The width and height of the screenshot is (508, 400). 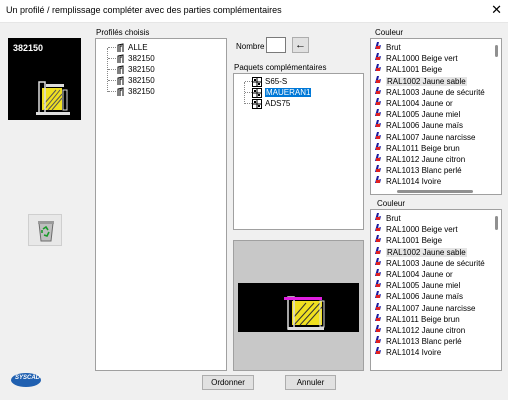 What do you see at coordinates (267, 103) in the screenshot?
I see `package-tree-item: ADS75` at bounding box center [267, 103].